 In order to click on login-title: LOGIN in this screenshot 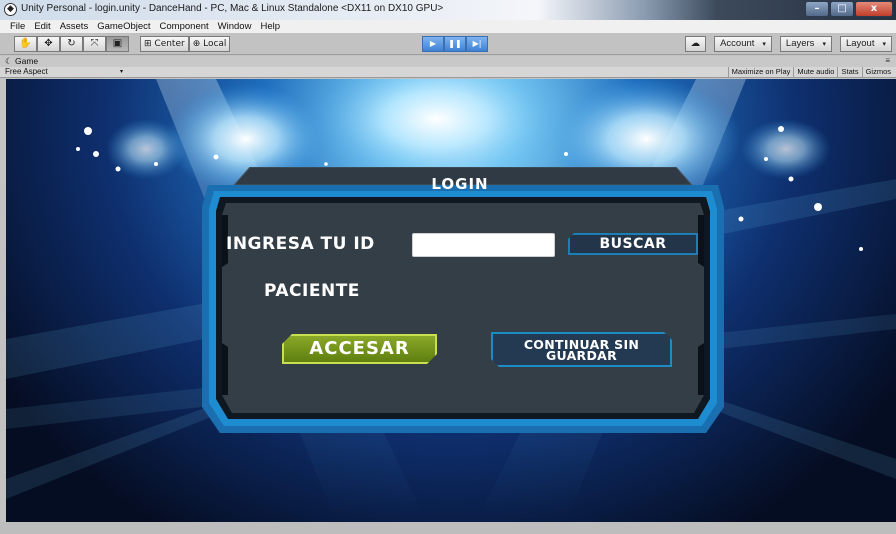, I will do `click(460, 184)`.